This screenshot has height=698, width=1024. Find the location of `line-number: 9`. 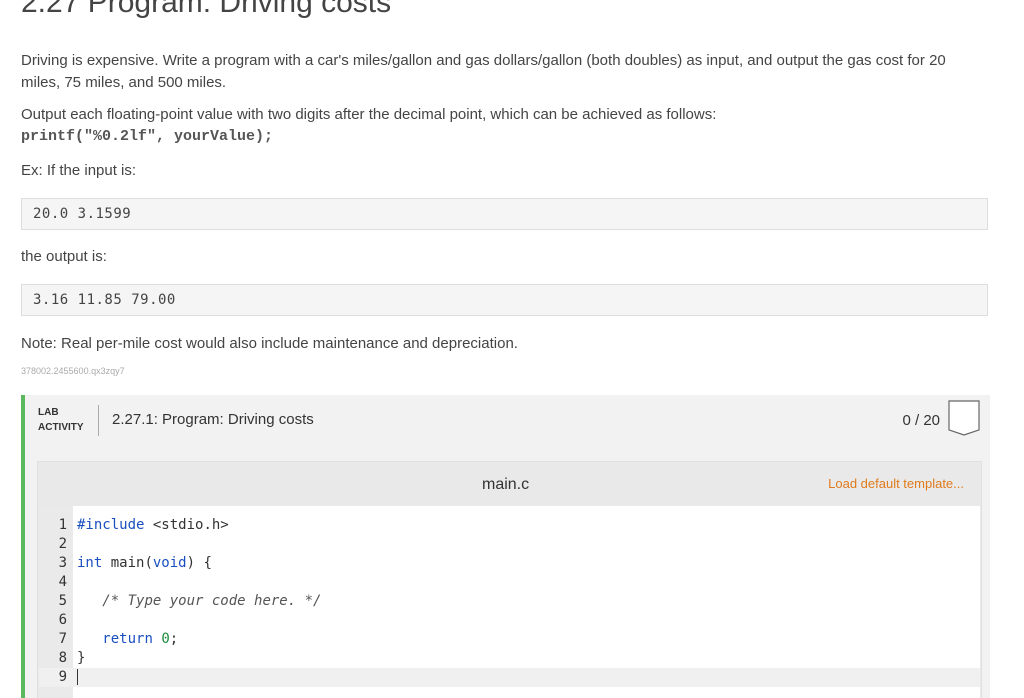

line-number: 9 is located at coordinates (62, 677).